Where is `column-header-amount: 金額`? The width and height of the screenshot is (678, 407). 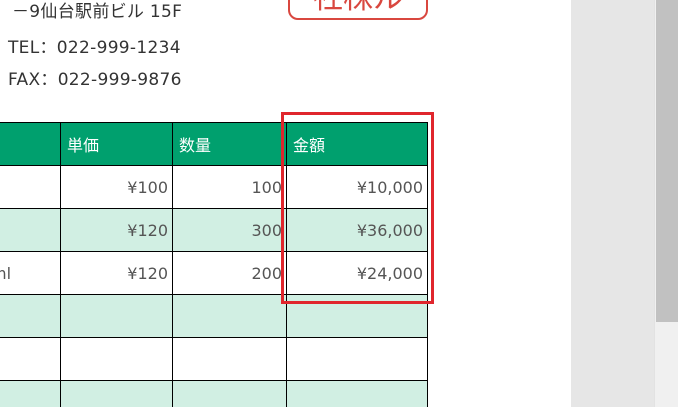
column-header-amount: 金額 is located at coordinates (357, 144).